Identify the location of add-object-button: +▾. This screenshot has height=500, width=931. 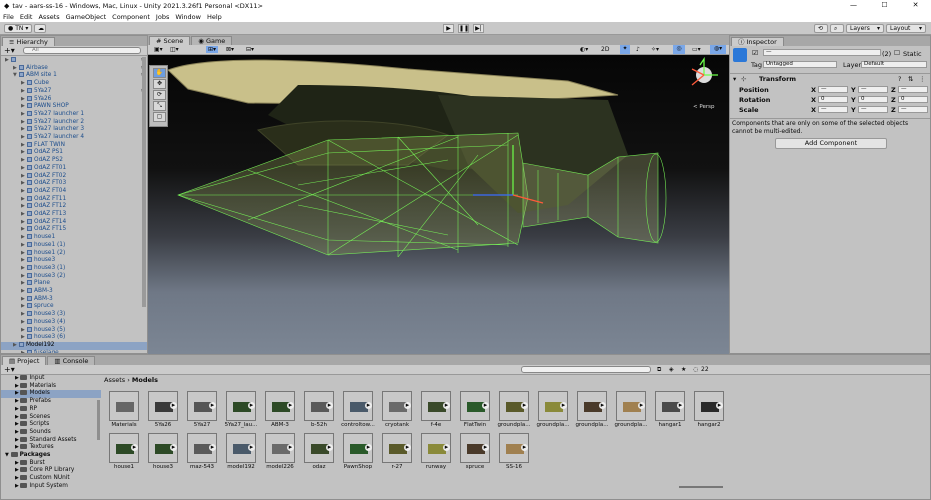
(9, 50).